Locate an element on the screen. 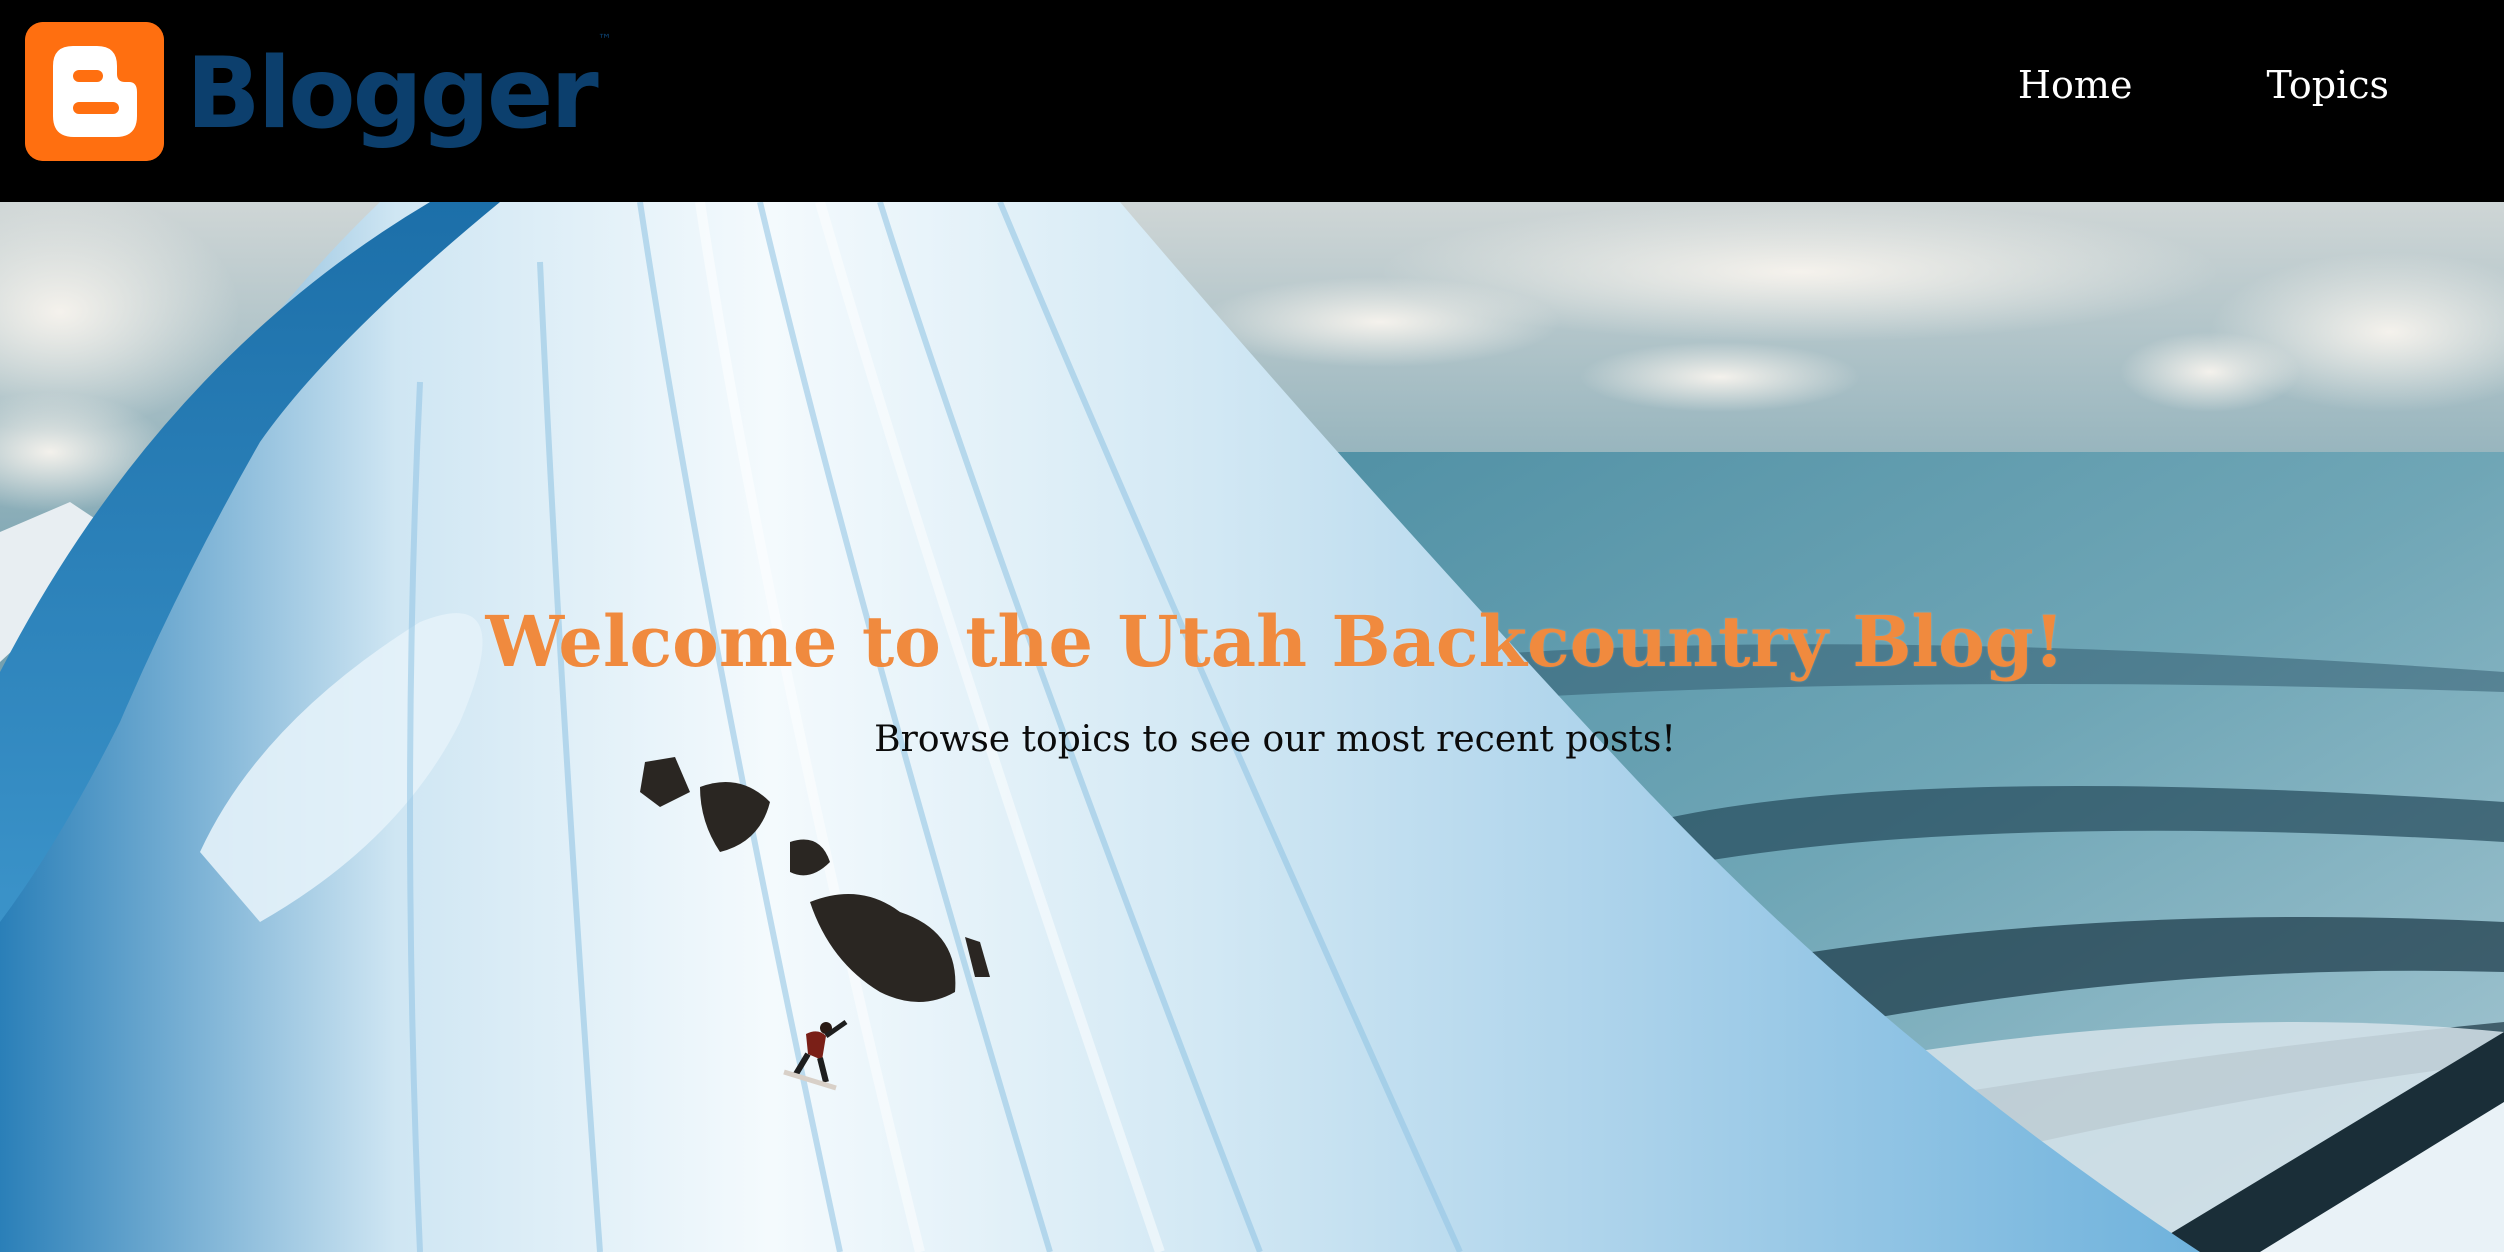  nav-link-home: Home is located at coordinates (2075, 85).